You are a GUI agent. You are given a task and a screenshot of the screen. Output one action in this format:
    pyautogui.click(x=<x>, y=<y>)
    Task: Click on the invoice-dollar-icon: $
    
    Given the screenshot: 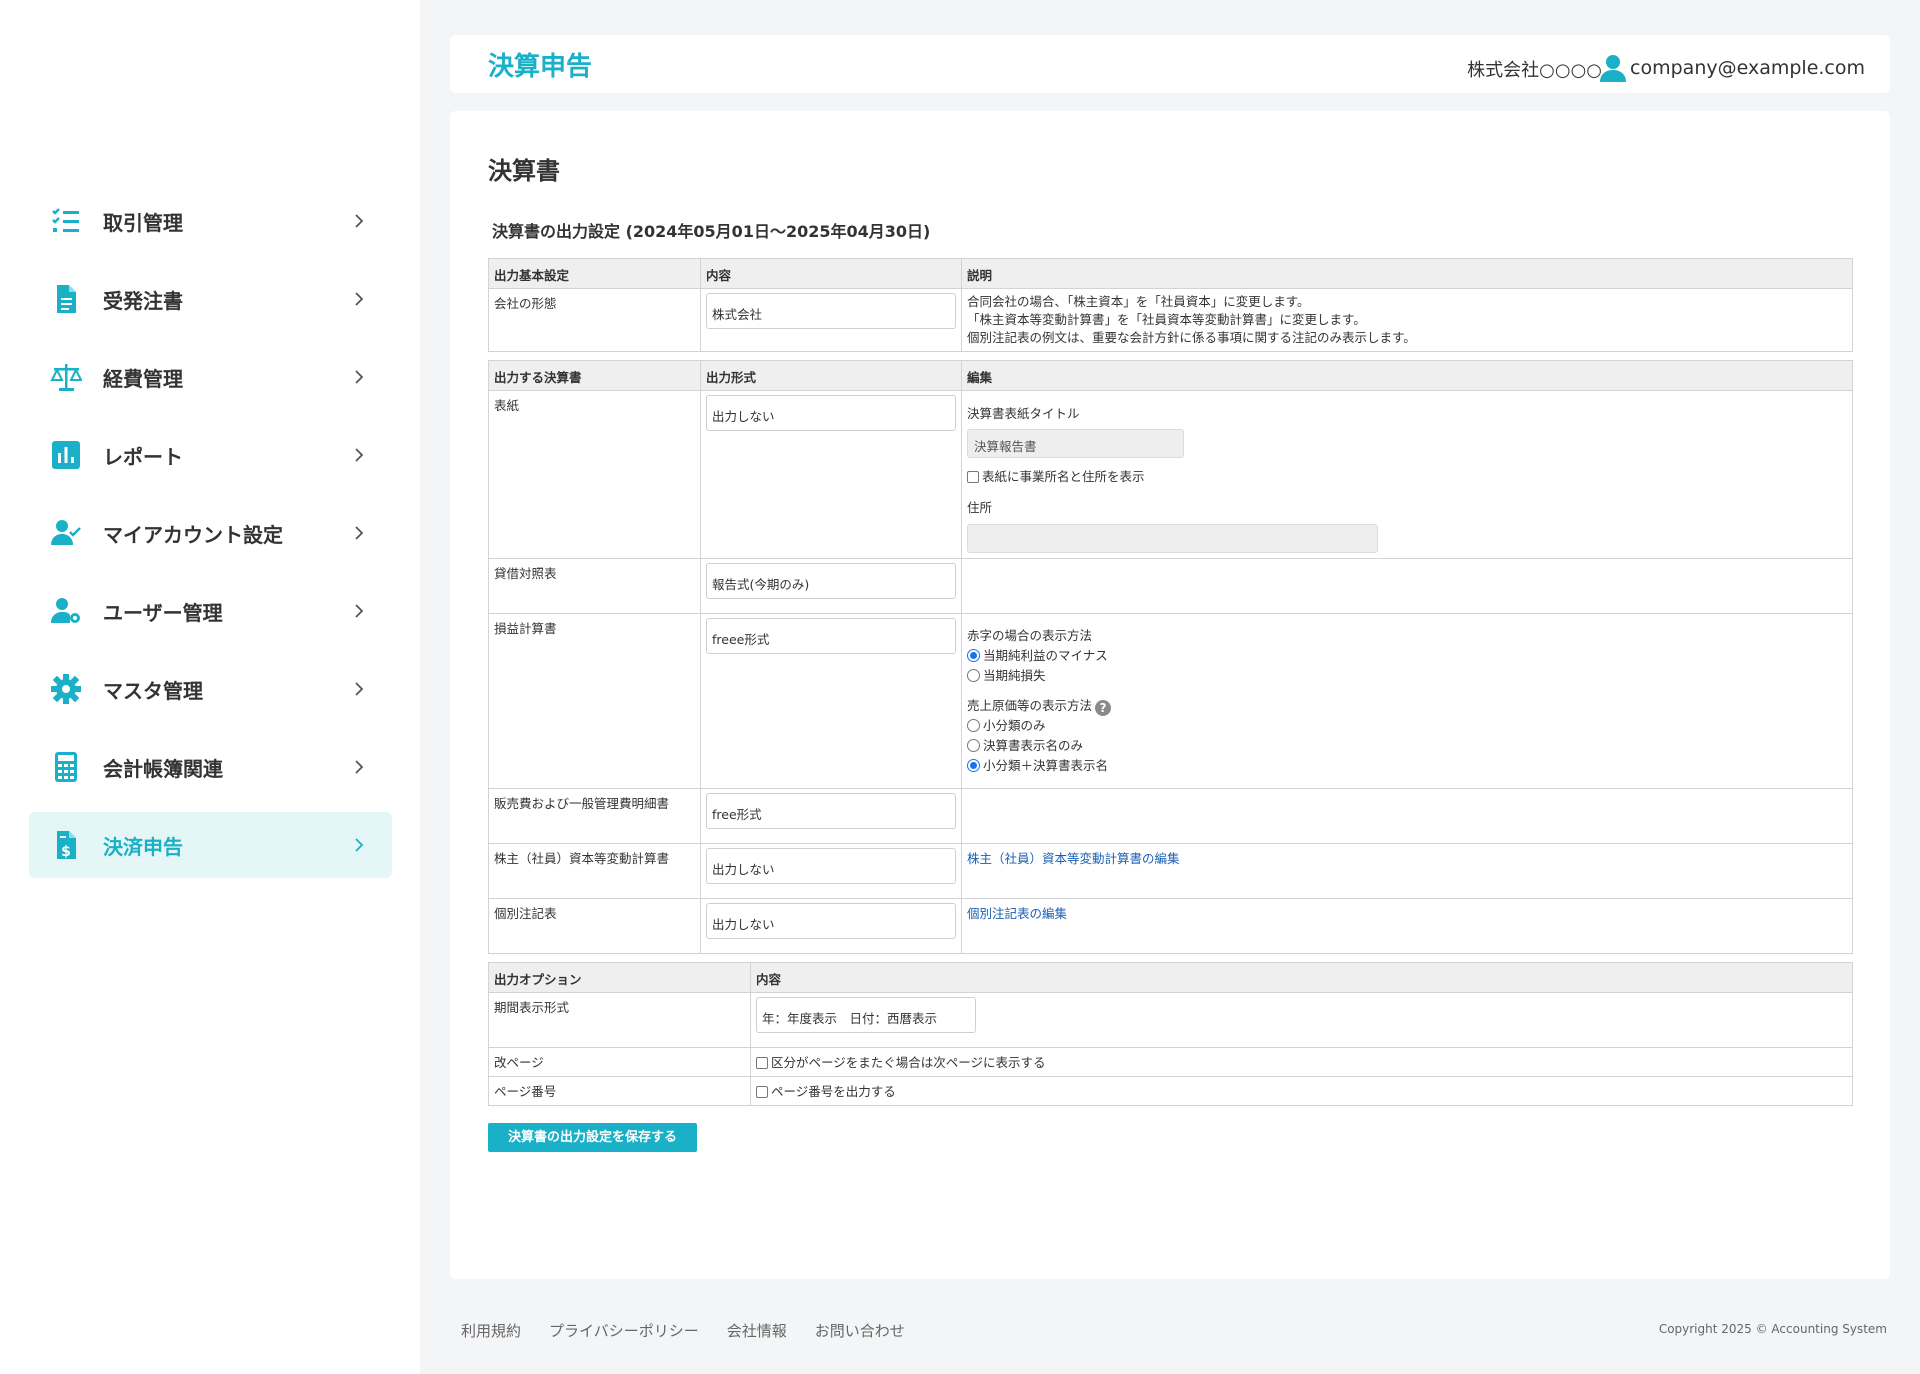 What is the action you would take?
    pyautogui.click(x=66, y=845)
    